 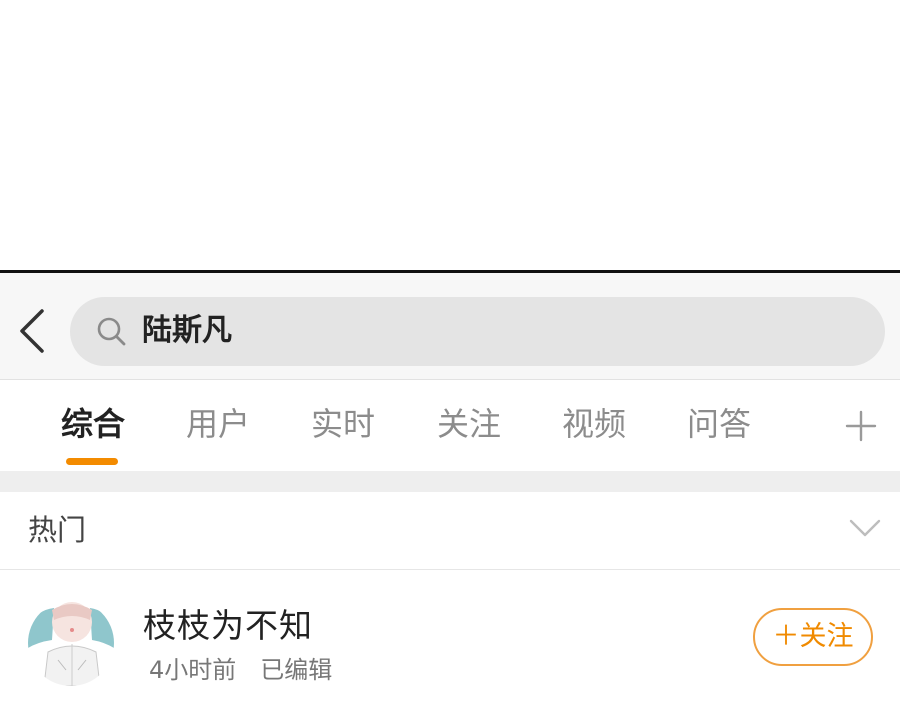 What do you see at coordinates (193, 670) in the screenshot?
I see `post-time: 4小时前` at bounding box center [193, 670].